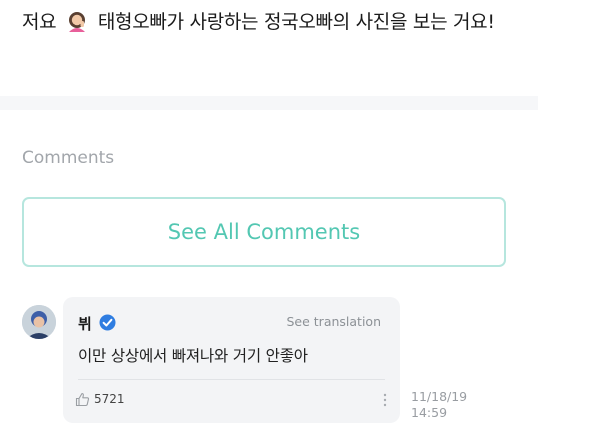 The width and height of the screenshot is (600, 433). I want to click on comment-body: 이만 상상에서 빠져나와 거기 안좋아, so click(193, 356).